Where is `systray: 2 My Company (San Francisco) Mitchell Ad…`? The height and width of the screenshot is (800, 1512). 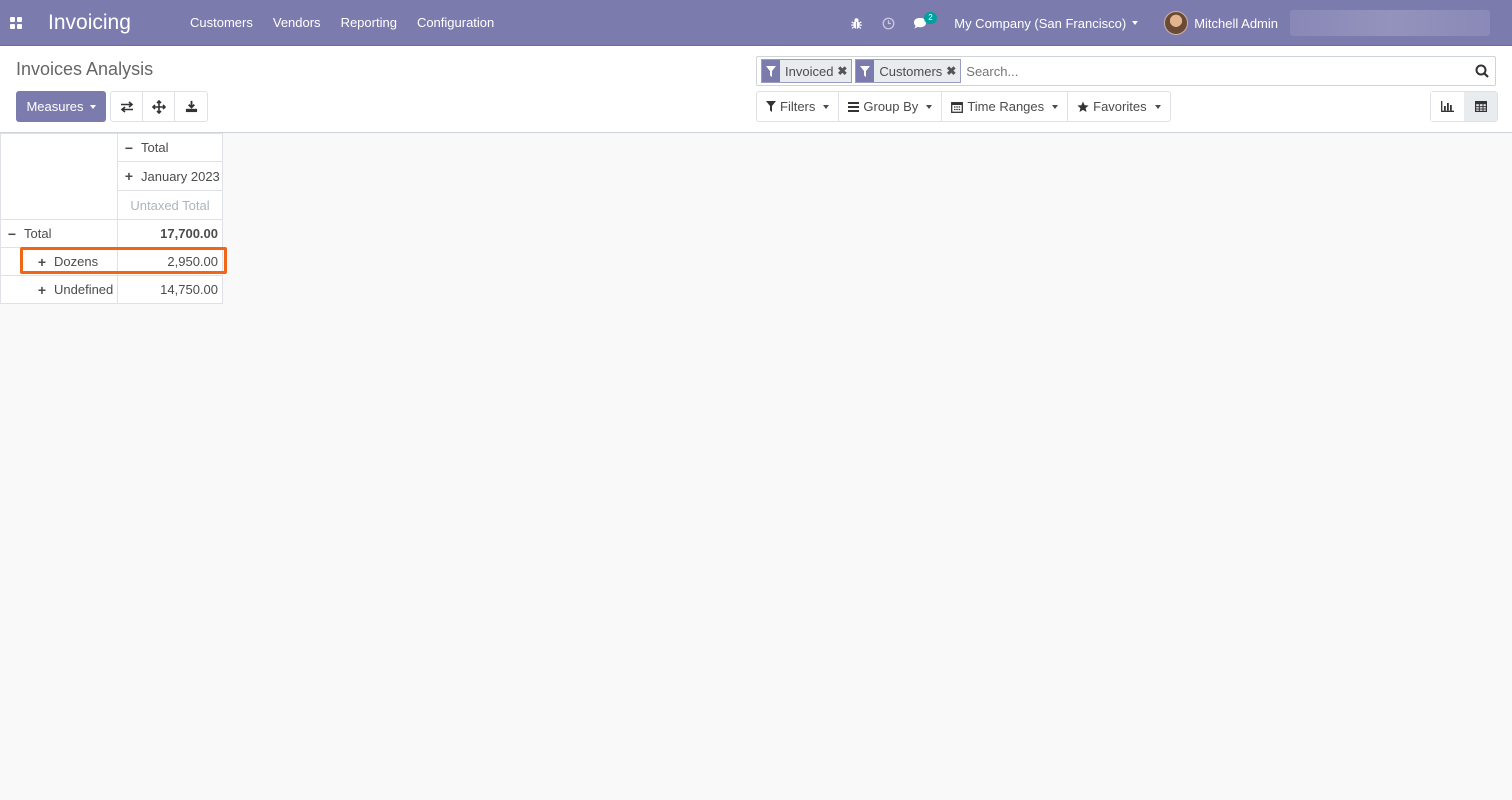 systray: 2 My Company (San Francisco) Mitchell Ad… is located at coordinates (1176, 23).